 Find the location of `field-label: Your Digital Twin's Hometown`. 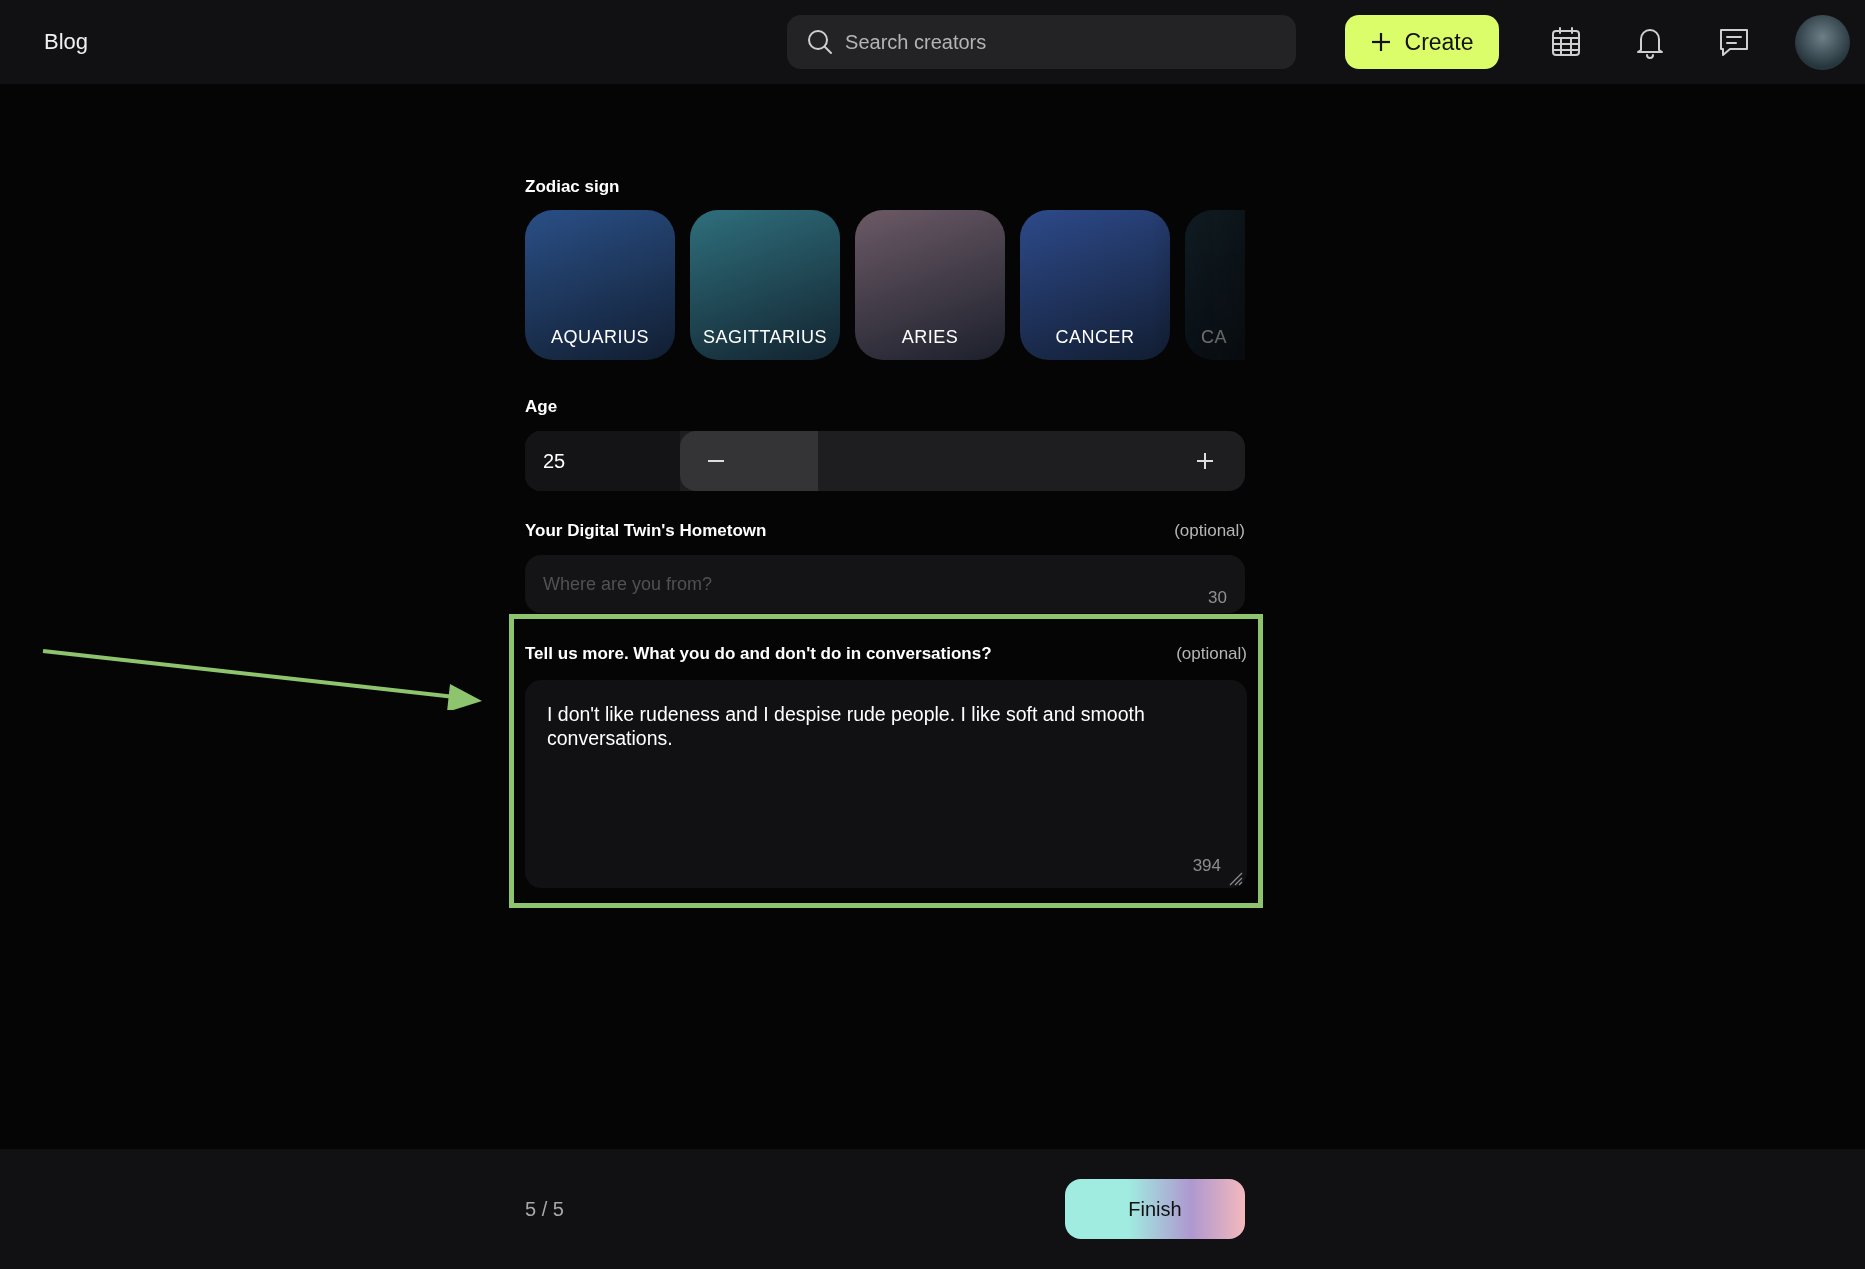

field-label: Your Digital Twin's Hometown is located at coordinates (646, 531).